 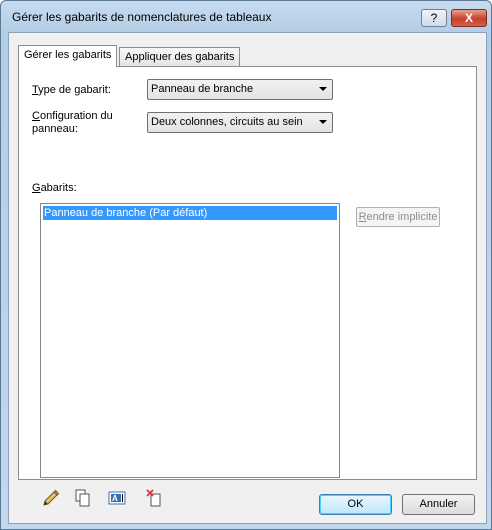 I want to click on panel-config-label: Configuration du panneau:, so click(x=72, y=122).